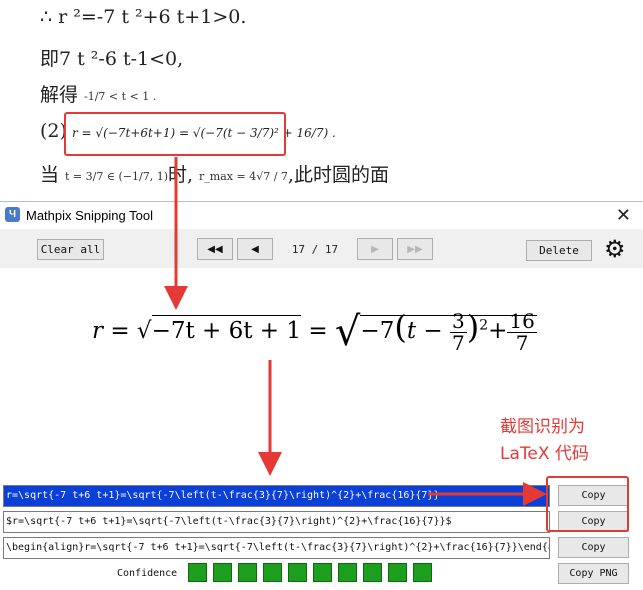 This screenshot has height=590, width=643. Describe the element at coordinates (593, 547) in the screenshot. I see `copy-button-3: Copy` at that location.